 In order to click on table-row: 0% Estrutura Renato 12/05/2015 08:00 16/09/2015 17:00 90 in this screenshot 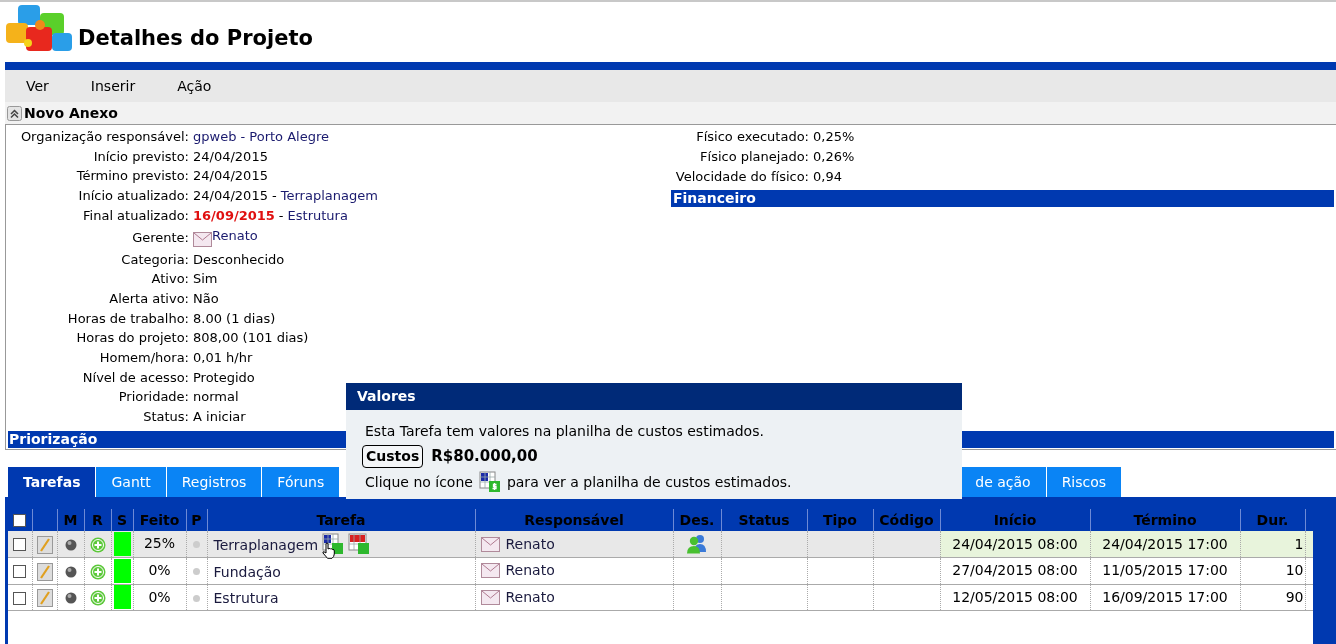, I will do `click(660, 597)`.